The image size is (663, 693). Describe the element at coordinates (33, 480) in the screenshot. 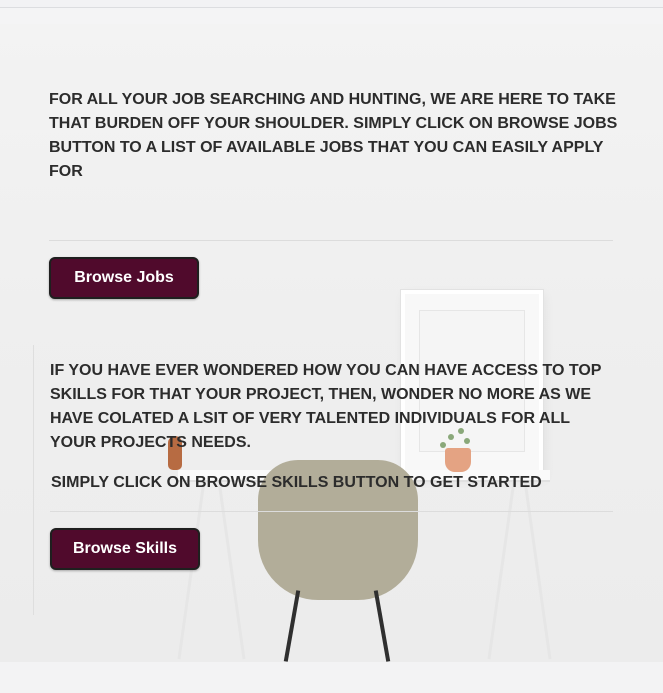

I see `section-accent-line` at that location.